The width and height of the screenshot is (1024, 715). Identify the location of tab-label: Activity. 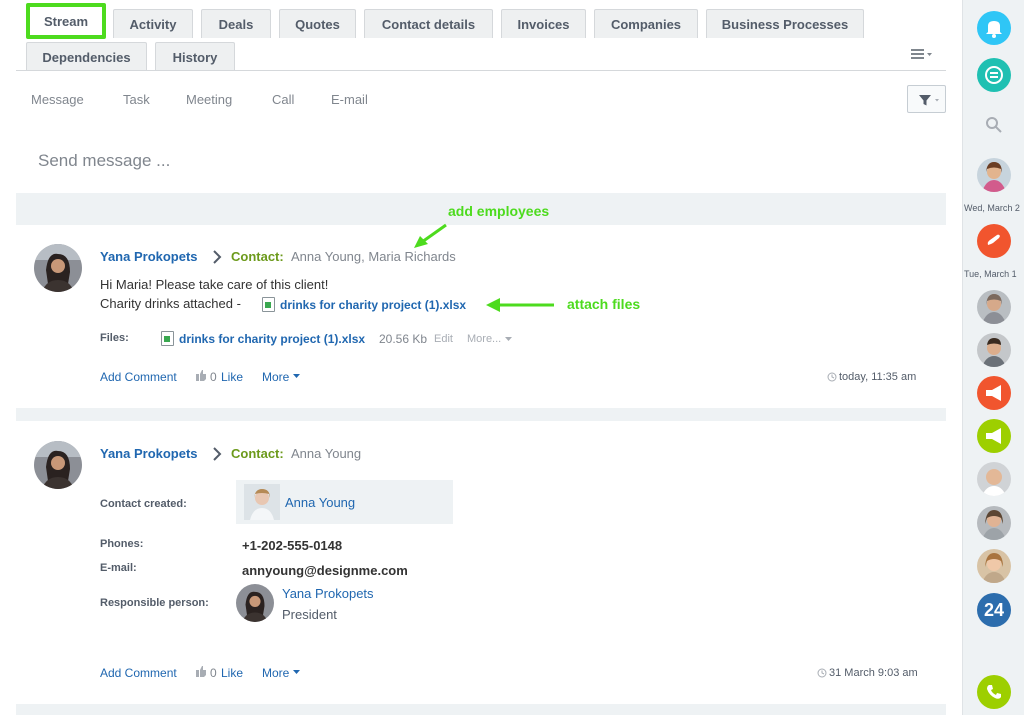
(153, 24).